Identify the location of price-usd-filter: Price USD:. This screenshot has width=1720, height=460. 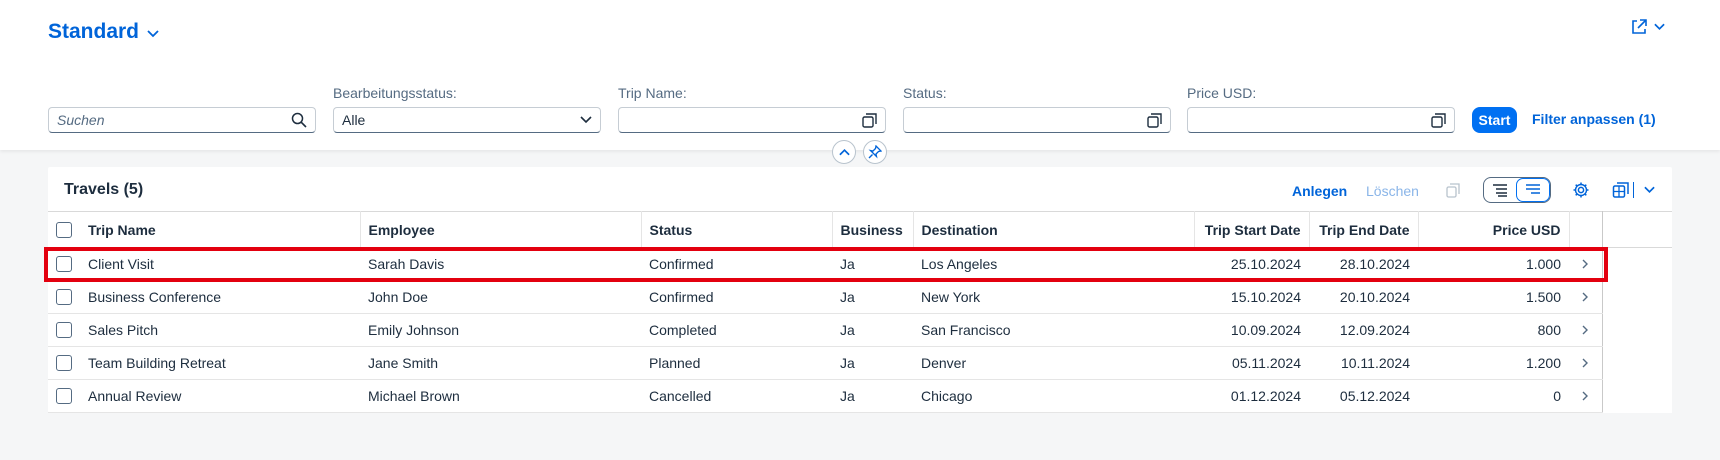
(1321, 108).